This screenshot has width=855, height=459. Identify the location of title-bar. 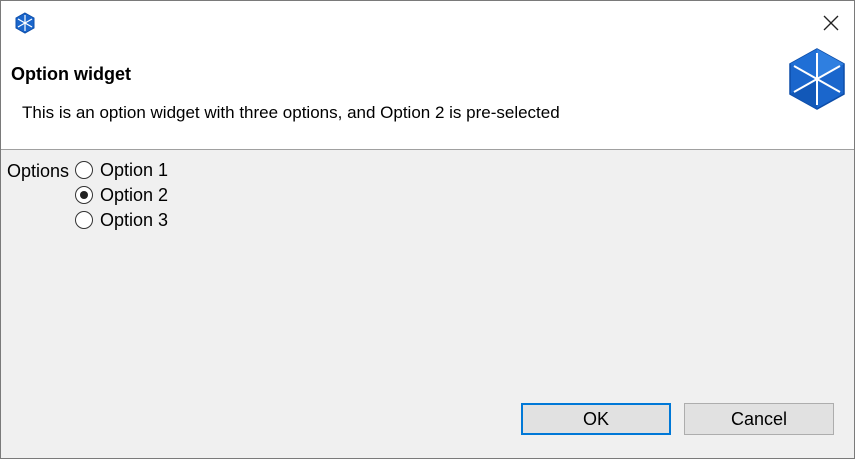
(427, 23).